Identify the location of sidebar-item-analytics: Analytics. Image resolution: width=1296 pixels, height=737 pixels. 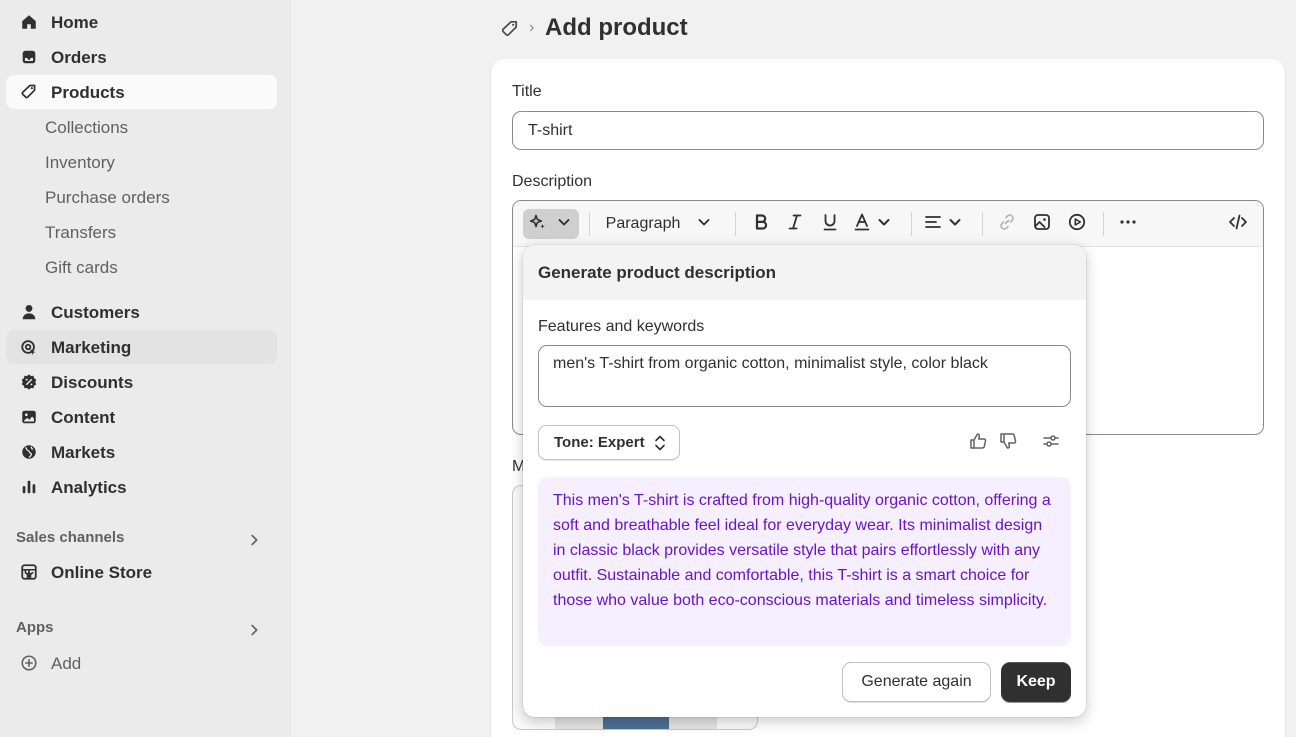
(141, 487).